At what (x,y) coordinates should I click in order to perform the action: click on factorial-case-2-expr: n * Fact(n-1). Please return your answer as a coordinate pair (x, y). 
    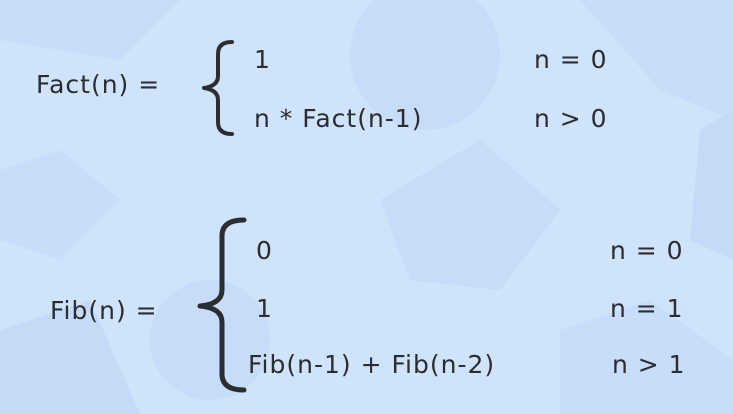
    Looking at the image, I should click on (338, 118).